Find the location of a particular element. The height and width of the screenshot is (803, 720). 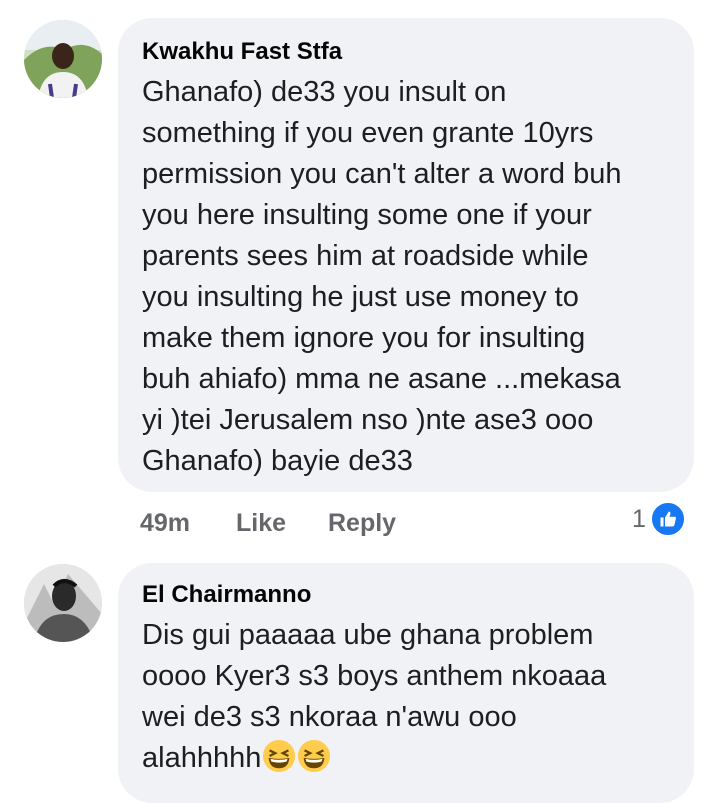

reaction-summary: 1 is located at coordinates (659, 519).